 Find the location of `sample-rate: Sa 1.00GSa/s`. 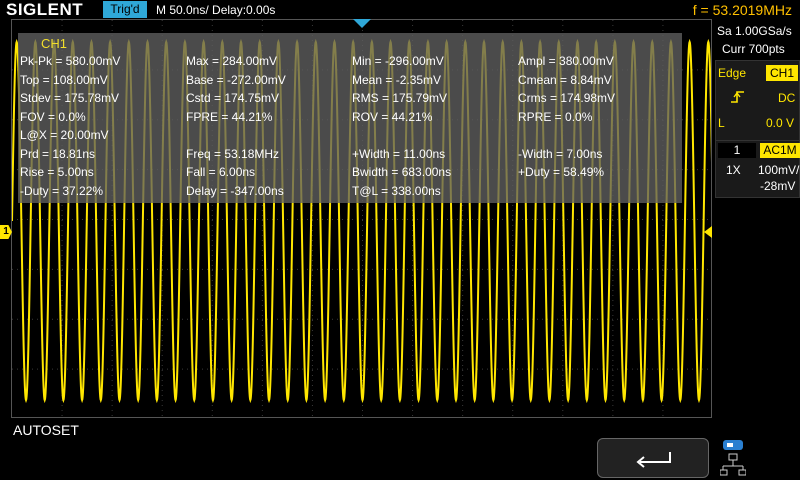

sample-rate: Sa 1.00GSa/s is located at coordinates (754, 31).